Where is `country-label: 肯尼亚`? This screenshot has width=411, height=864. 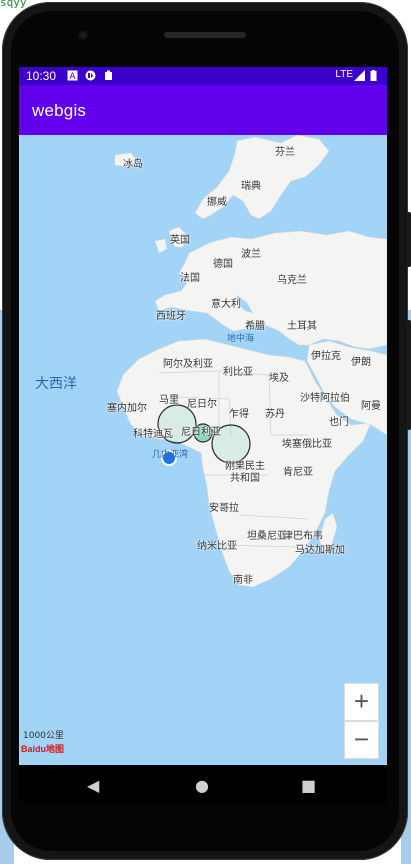 country-label: 肯尼亚 is located at coordinates (298, 472).